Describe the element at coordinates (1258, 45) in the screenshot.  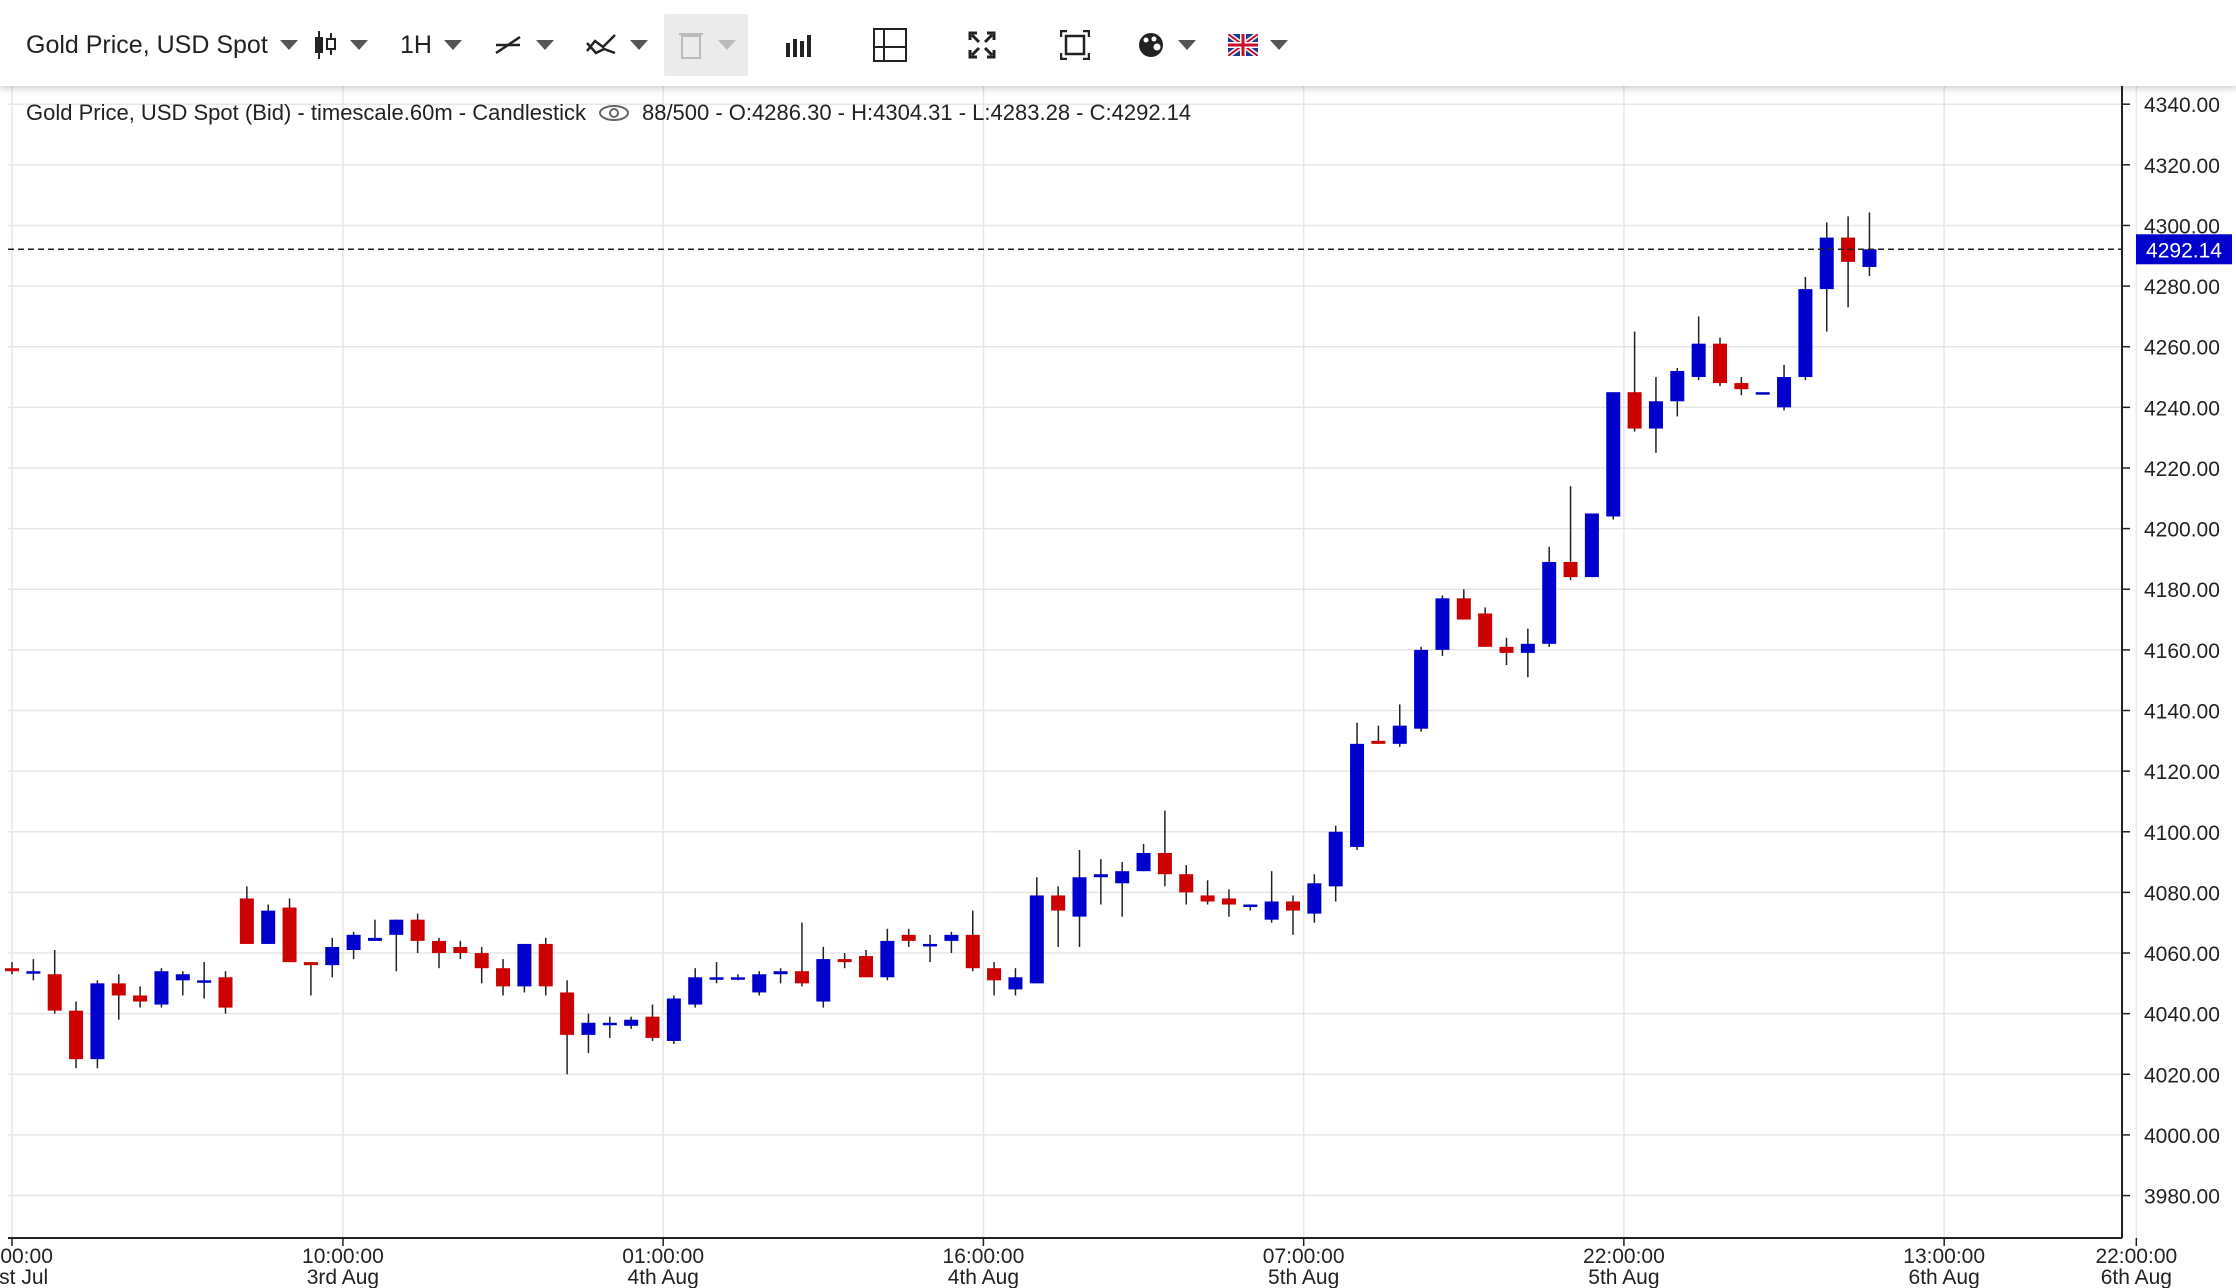
I see `language-selector` at that location.